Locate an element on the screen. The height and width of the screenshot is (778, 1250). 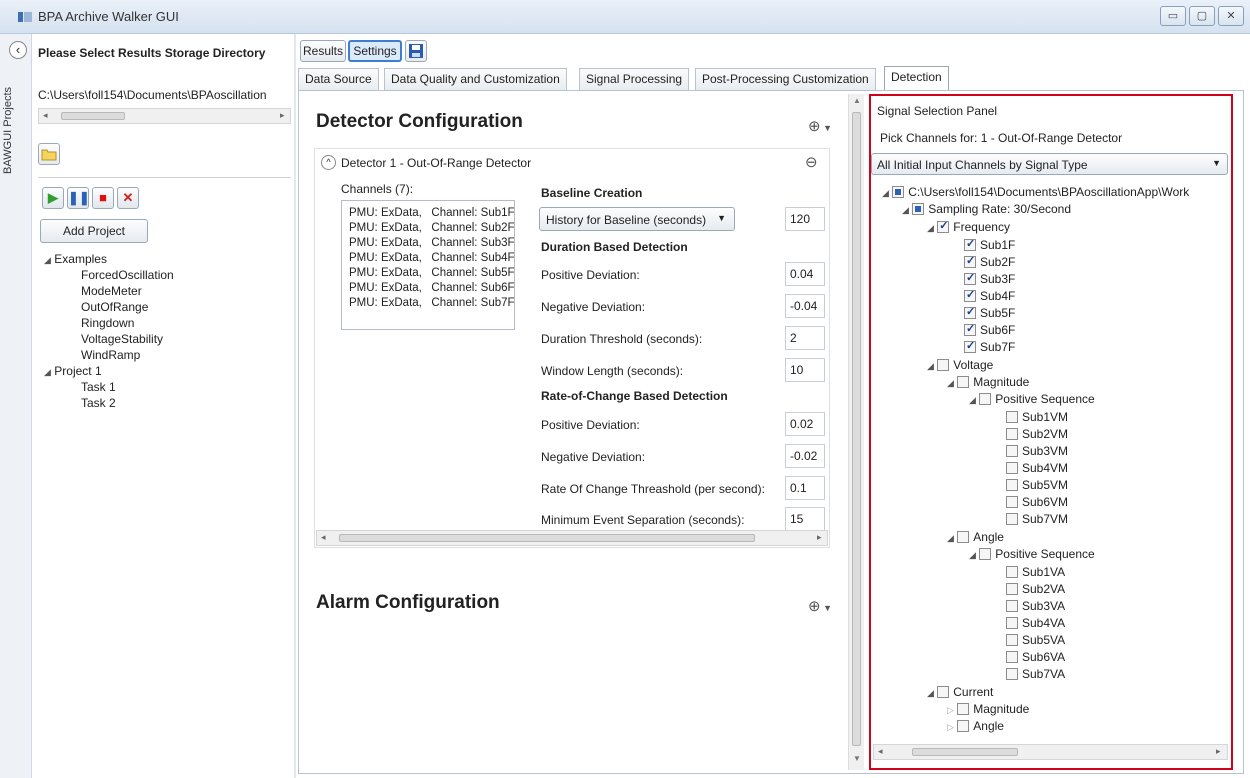
add-detector-button: ⊕ ▼ is located at coordinates (820, 126).